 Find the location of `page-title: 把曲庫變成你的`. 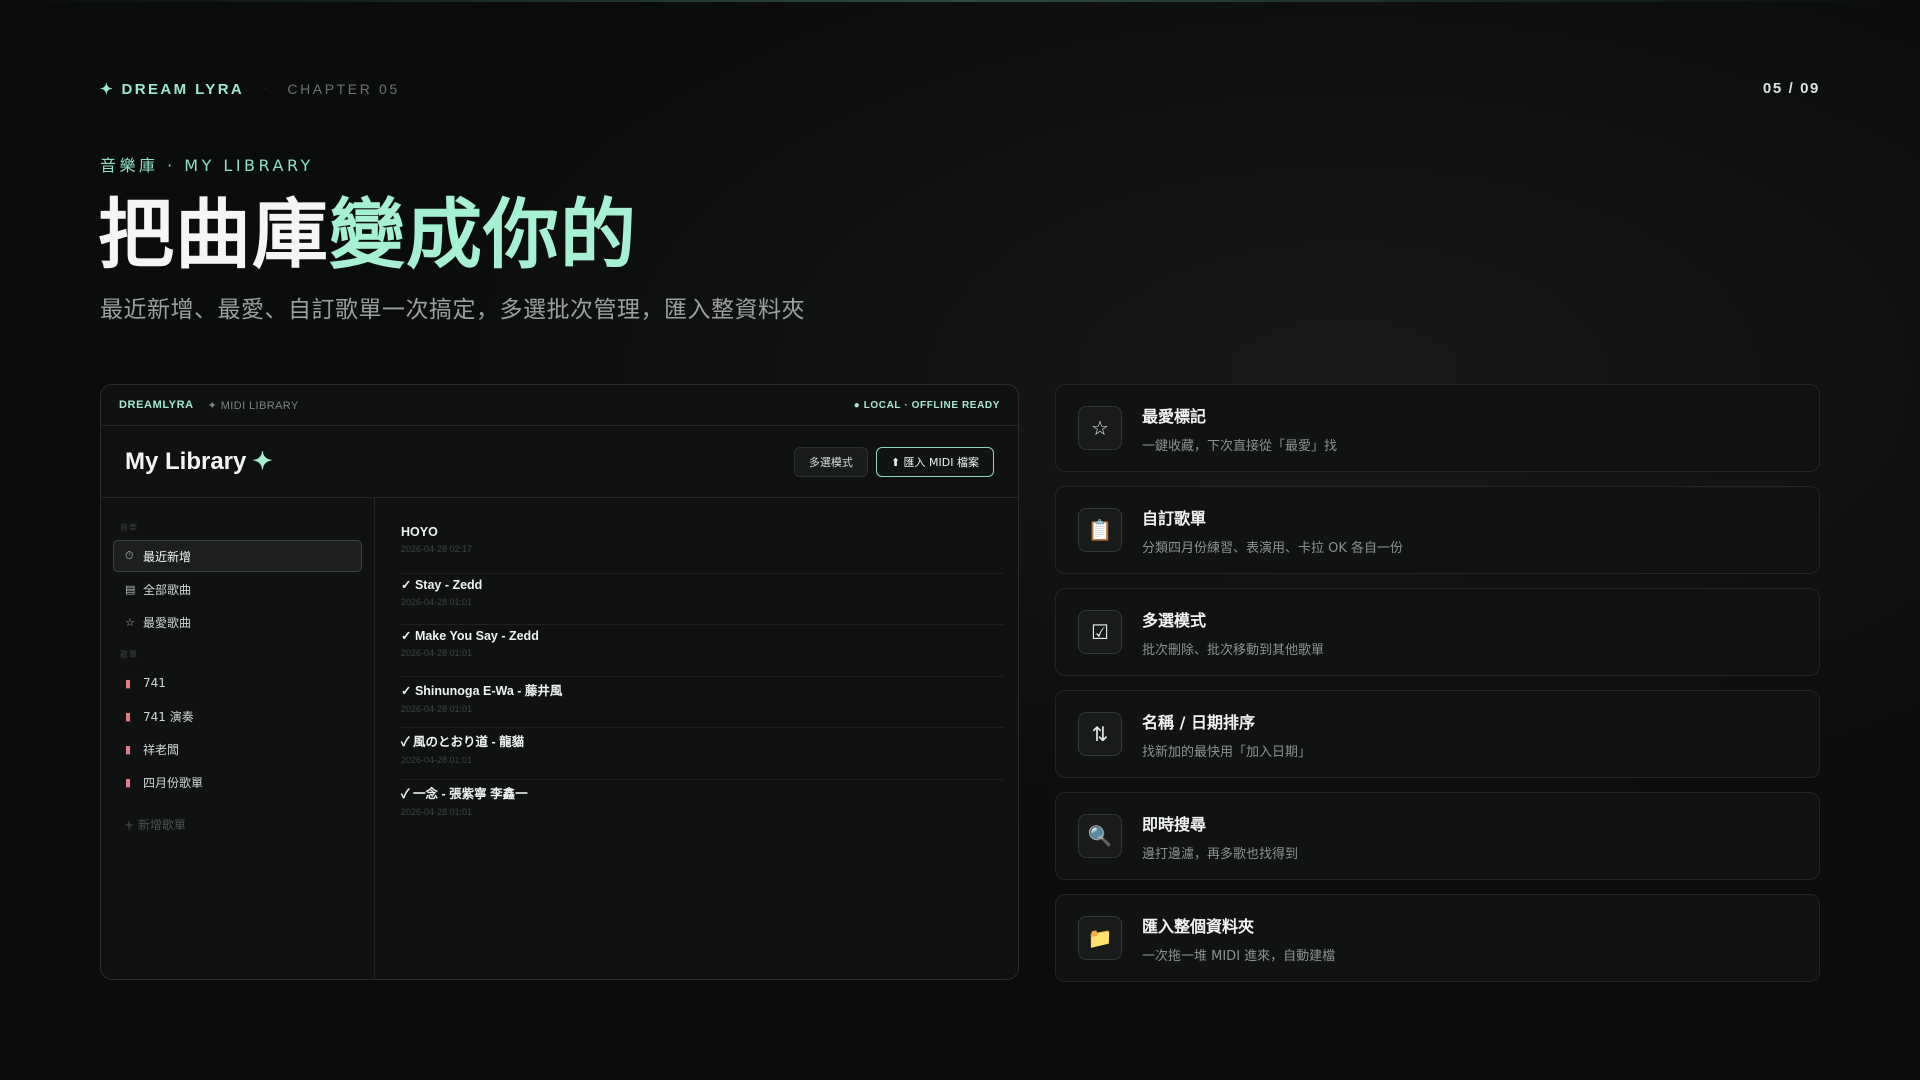

page-title: 把曲庫變成你的 is located at coordinates (367, 235).